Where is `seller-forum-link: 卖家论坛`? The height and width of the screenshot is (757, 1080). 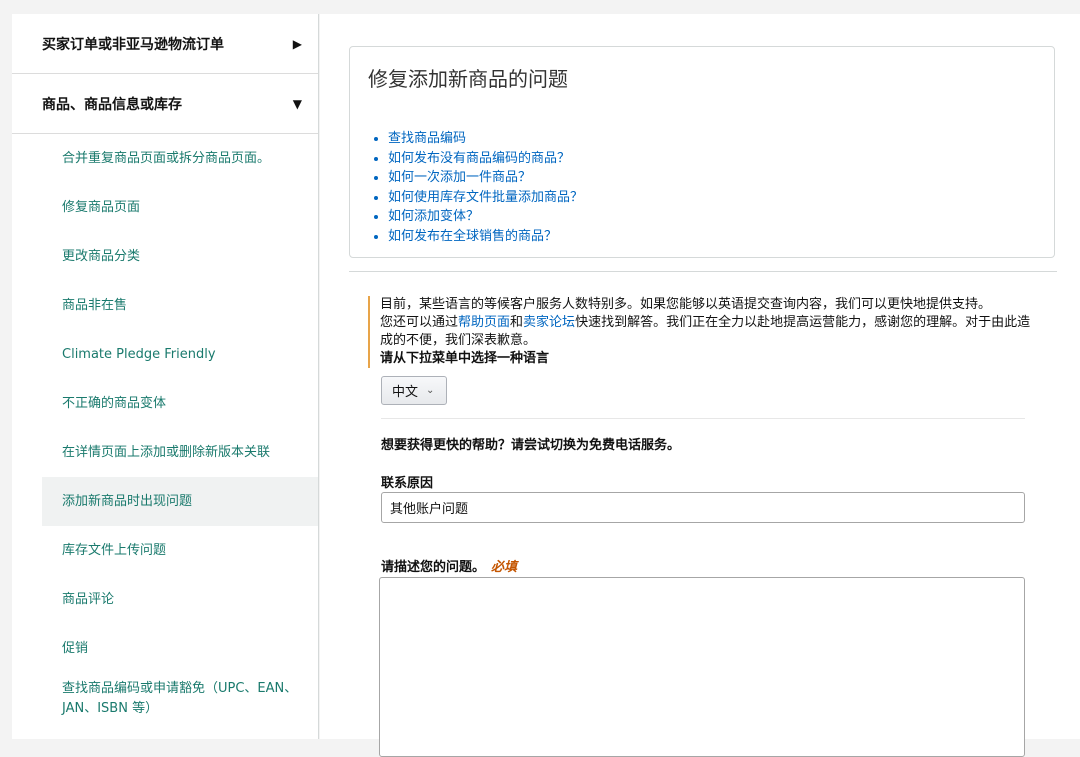 seller-forum-link: 卖家论坛 is located at coordinates (549, 322).